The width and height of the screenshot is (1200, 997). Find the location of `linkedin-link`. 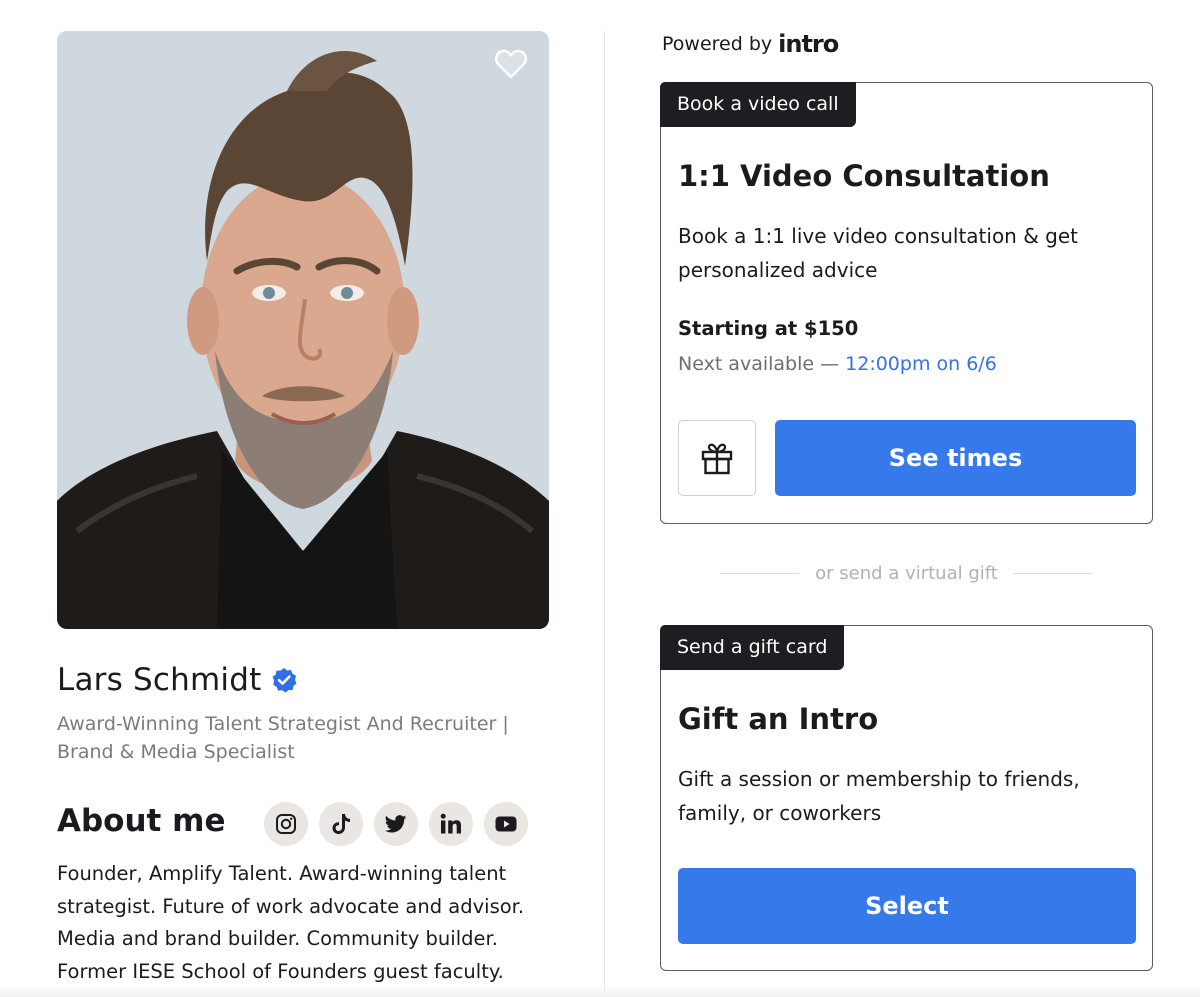

linkedin-link is located at coordinates (451, 824).